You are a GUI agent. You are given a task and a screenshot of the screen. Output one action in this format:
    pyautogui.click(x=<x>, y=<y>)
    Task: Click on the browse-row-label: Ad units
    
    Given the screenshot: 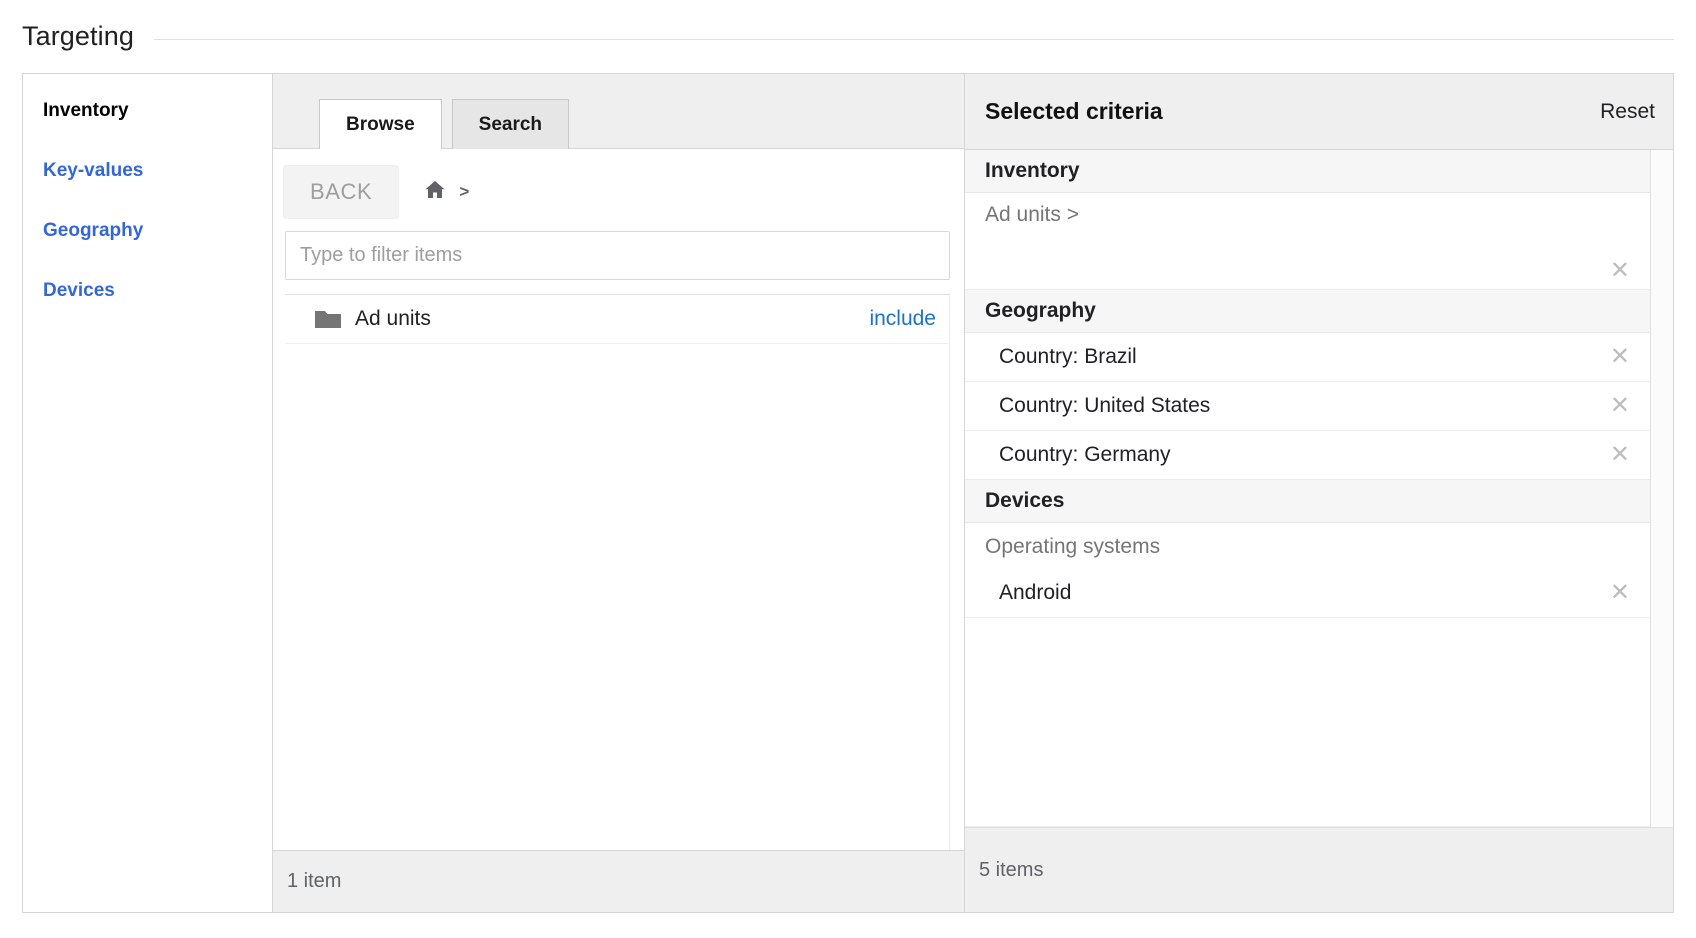 What is the action you would take?
    pyautogui.click(x=393, y=318)
    